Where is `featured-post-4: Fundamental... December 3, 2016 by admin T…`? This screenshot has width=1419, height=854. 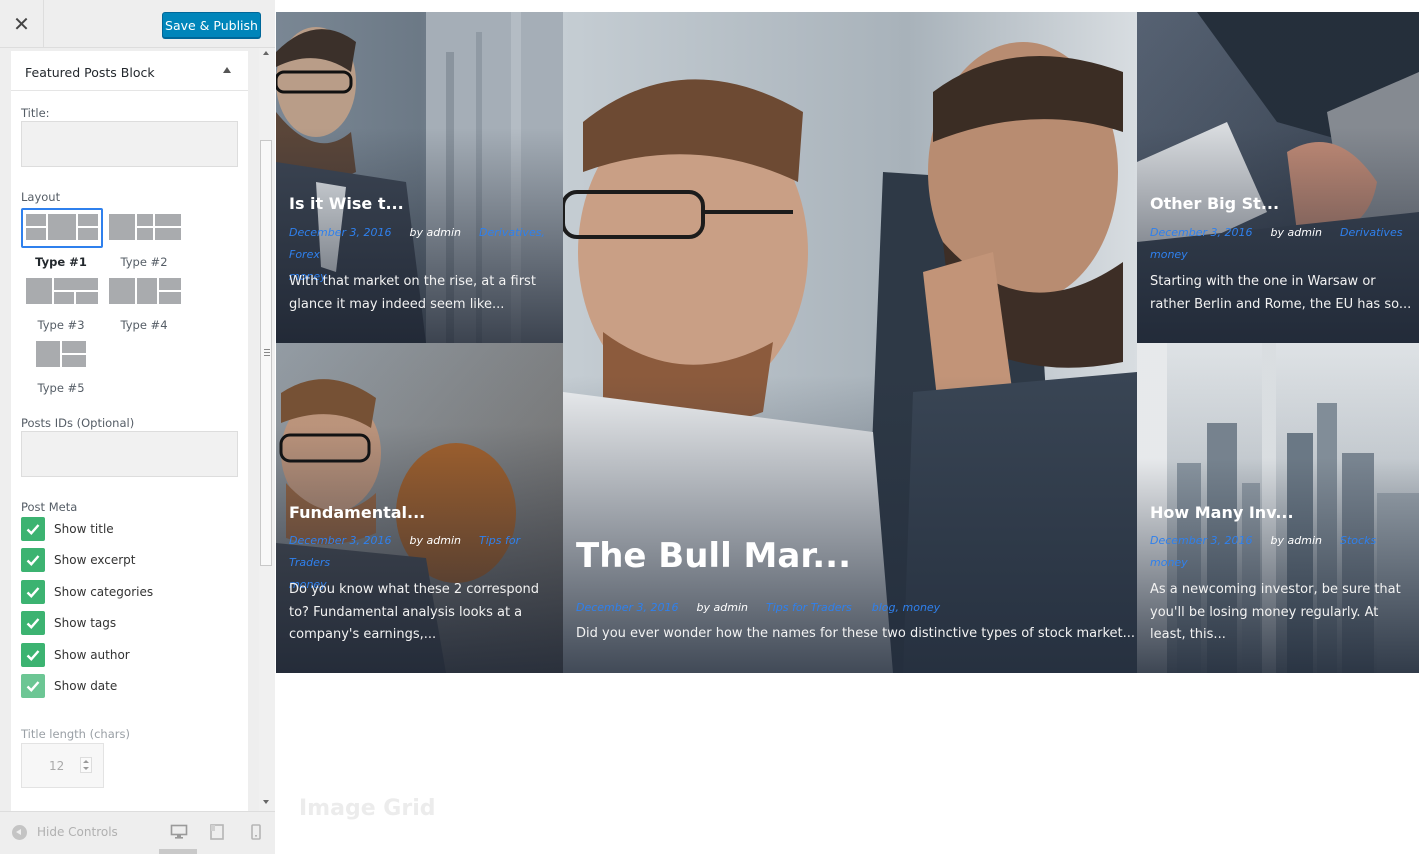 featured-post-4: Fundamental... December 3, 2016 by admin T… is located at coordinates (419, 508).